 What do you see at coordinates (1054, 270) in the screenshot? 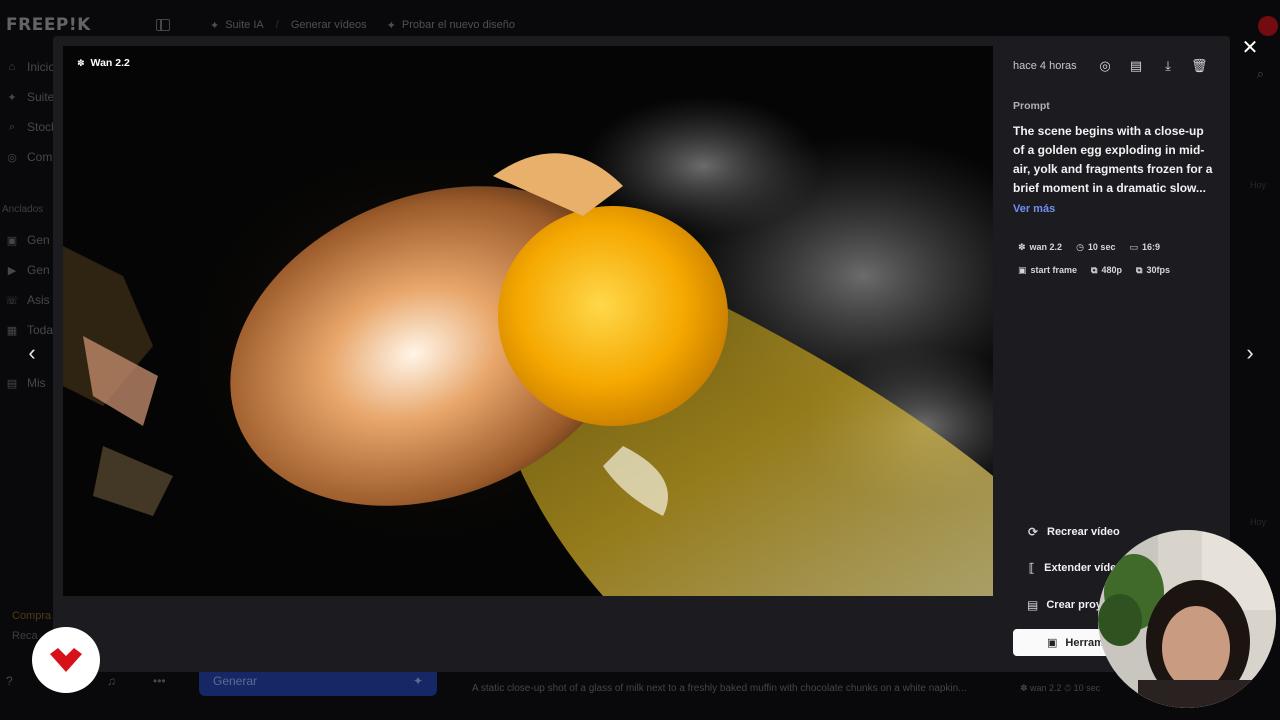
I see `chip-label: start frame` at bounding box center [1054, 270].